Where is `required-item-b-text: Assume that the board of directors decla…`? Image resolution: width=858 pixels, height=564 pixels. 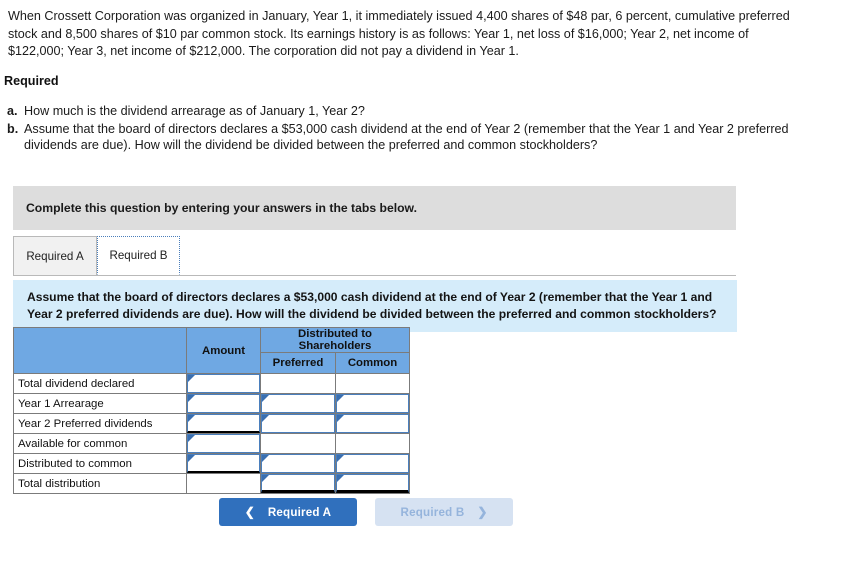 required-item-b-text: Assume that the board of directors decla… is located at coordinates (406, 137).